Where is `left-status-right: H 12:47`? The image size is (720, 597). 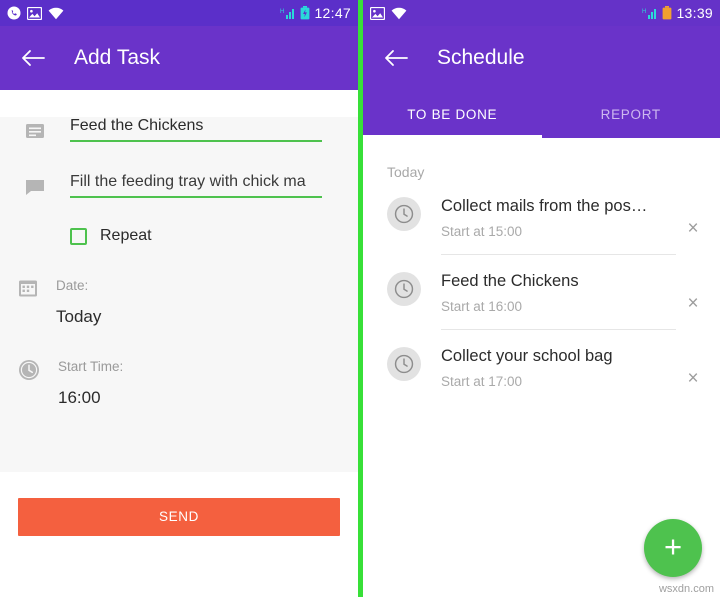
left-status-right: H 12:47 is located at coordinates (315, 13).